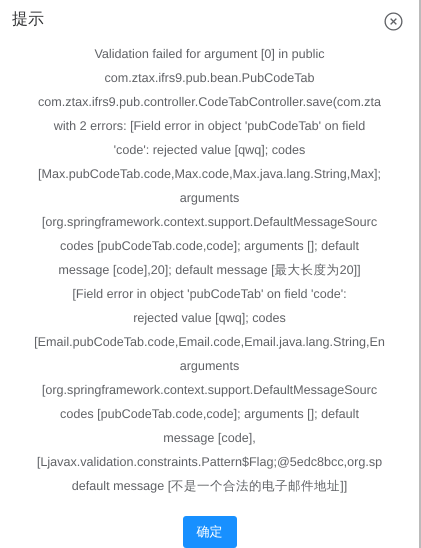  What do you see at coordinates (210, 150) in the screenshot?
I see `message-line: 'code': rejected value [qwq]; codes` at bounding box center [210, 150].